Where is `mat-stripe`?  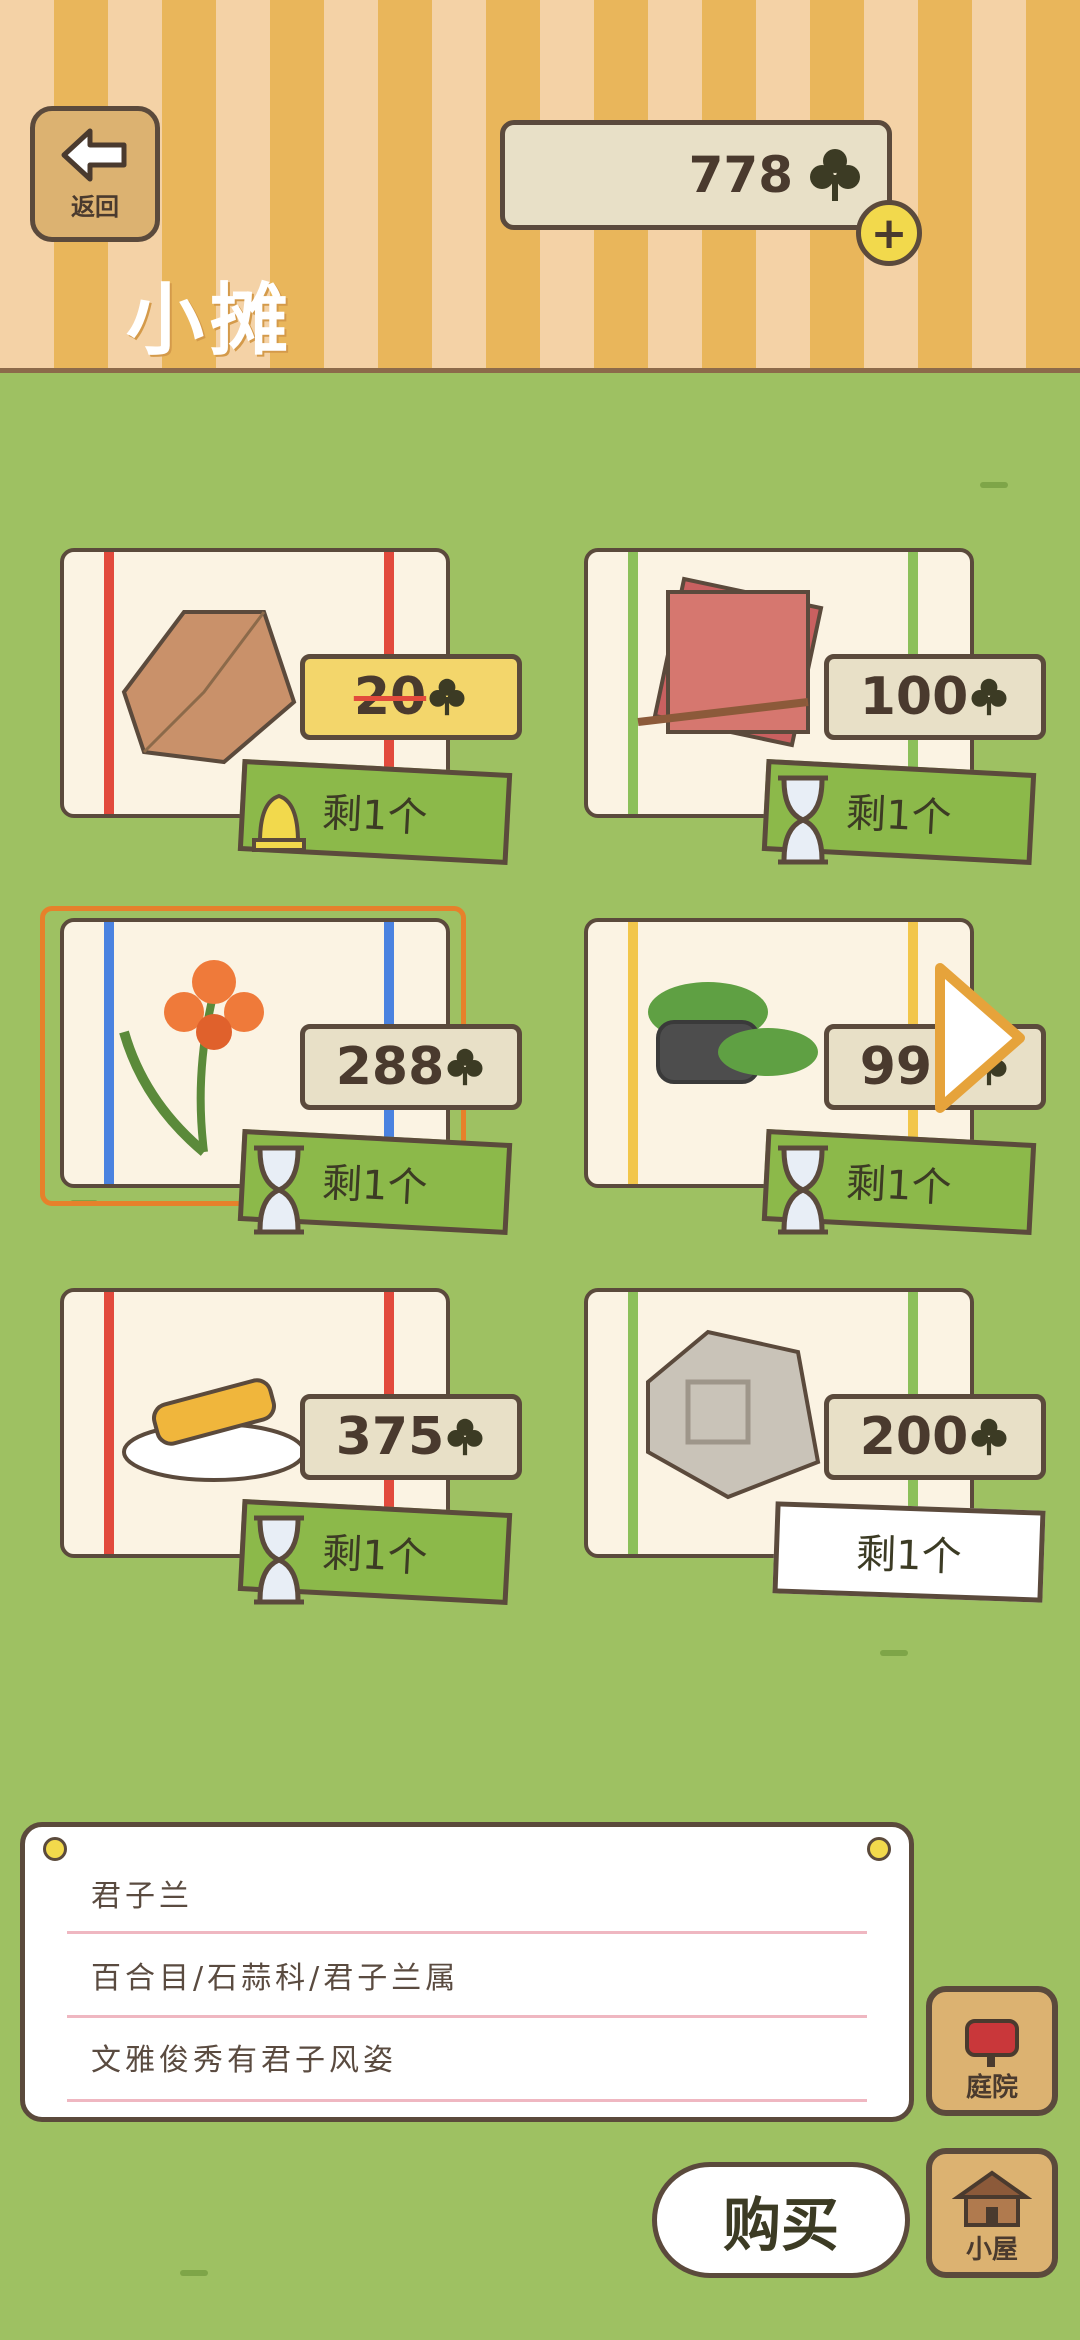 mat-stripe is located at coordinates (109, 1423).